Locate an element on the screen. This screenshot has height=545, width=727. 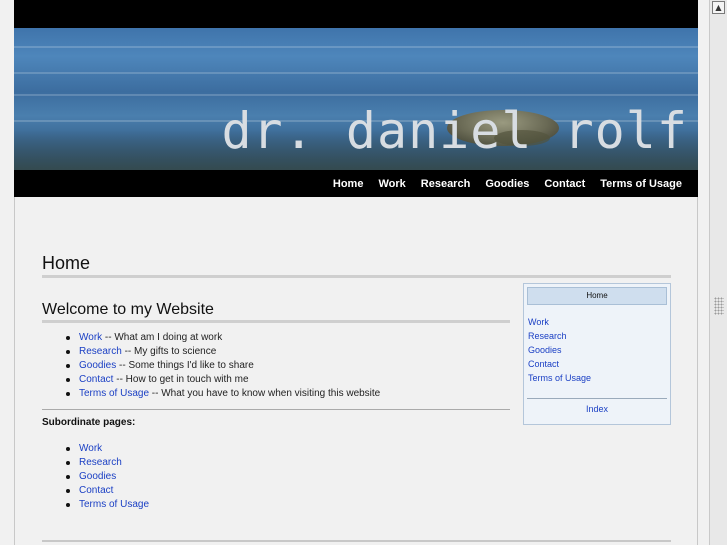
list-item: Goodies is located at coordinates (95, 477).